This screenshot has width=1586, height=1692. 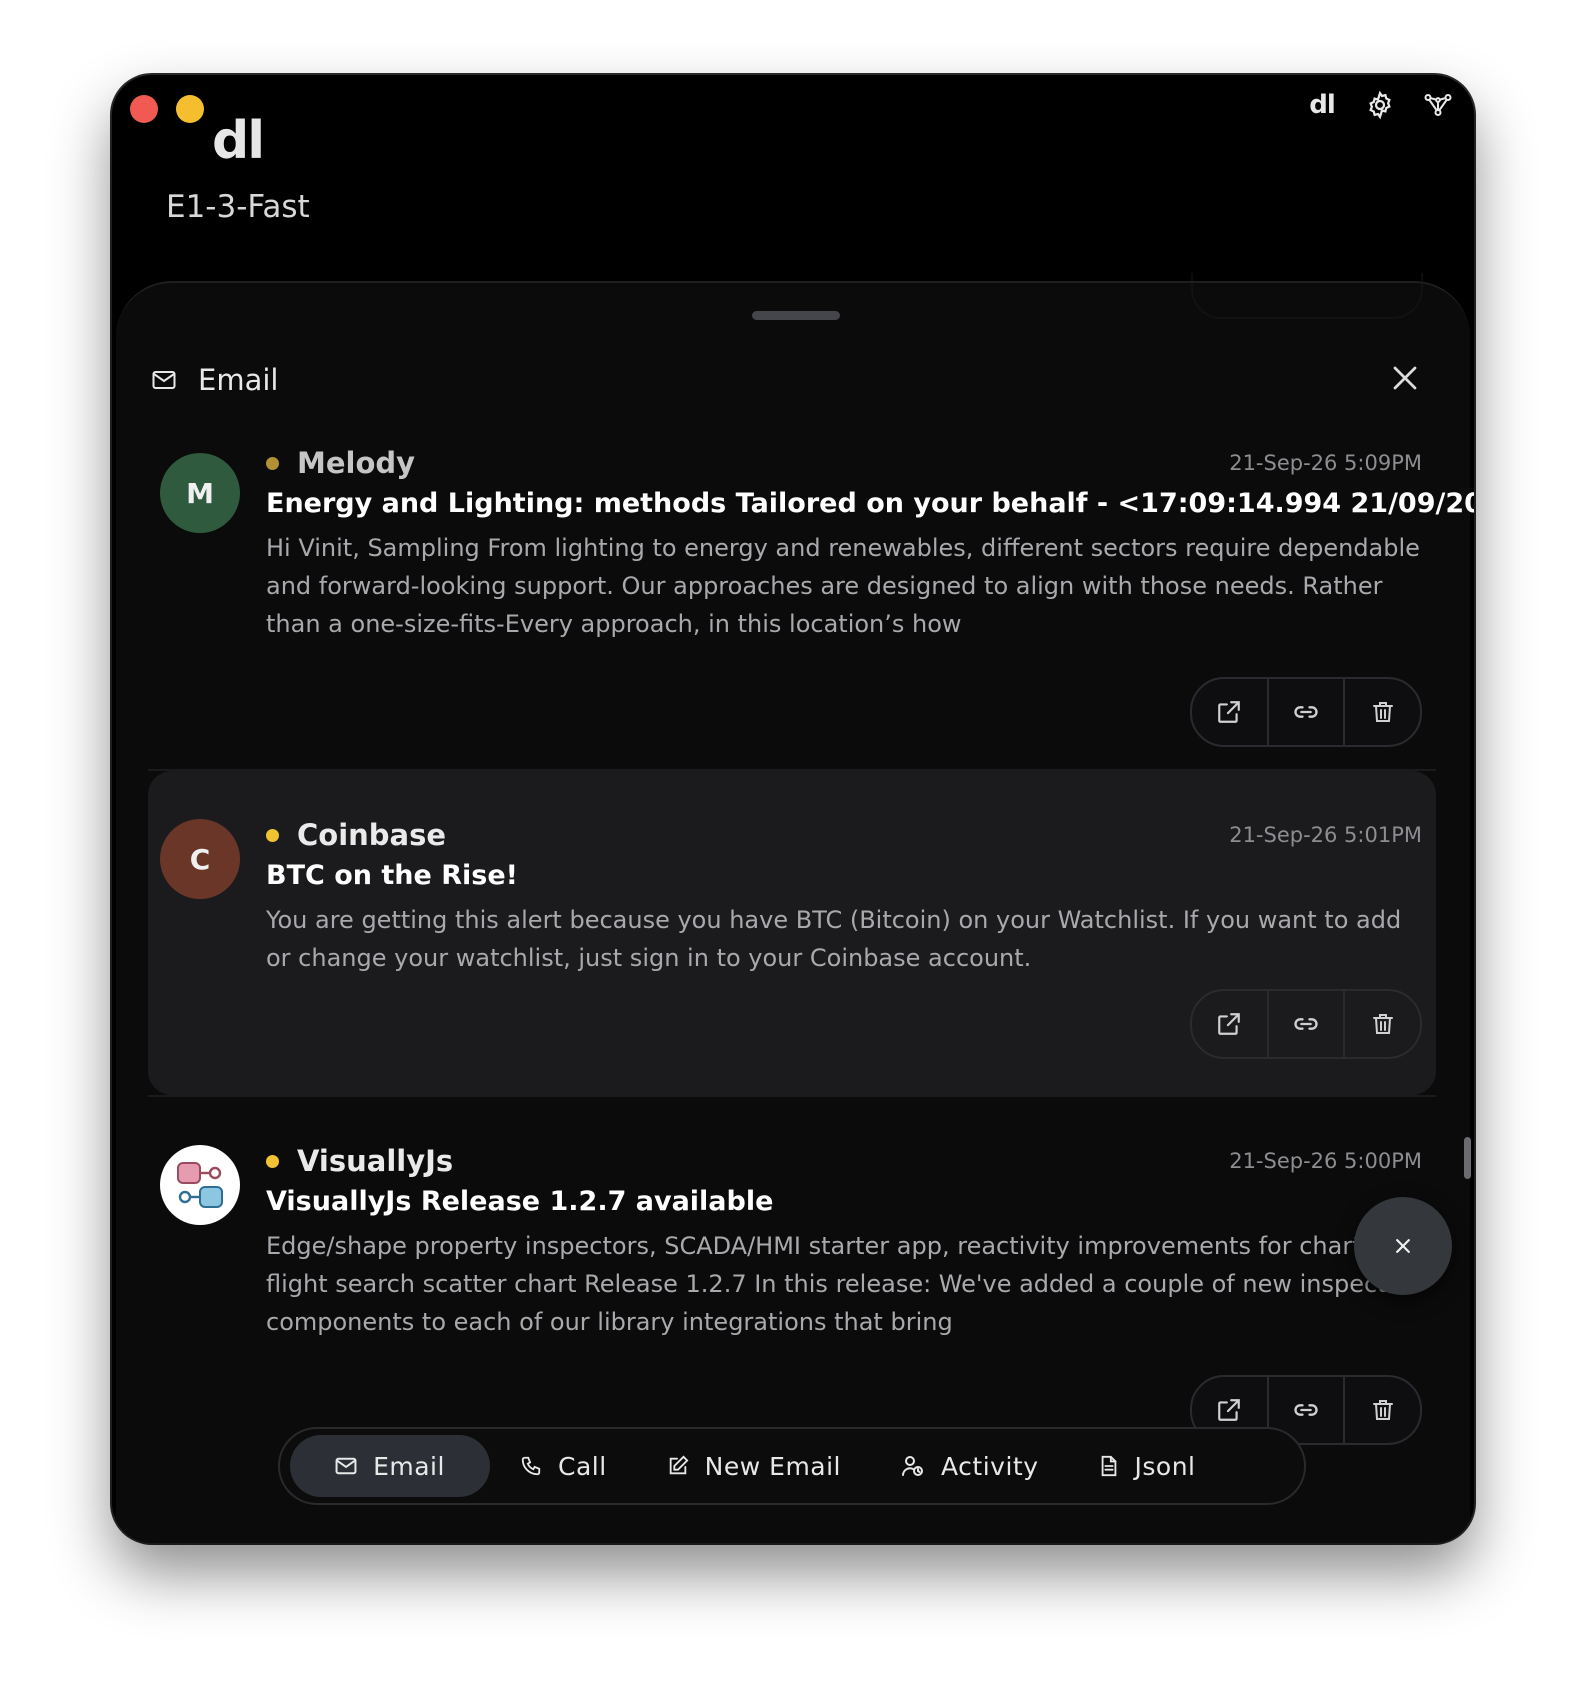 I want to click on visuallyjs-logo-avatar, so click(x=200, y=1185).